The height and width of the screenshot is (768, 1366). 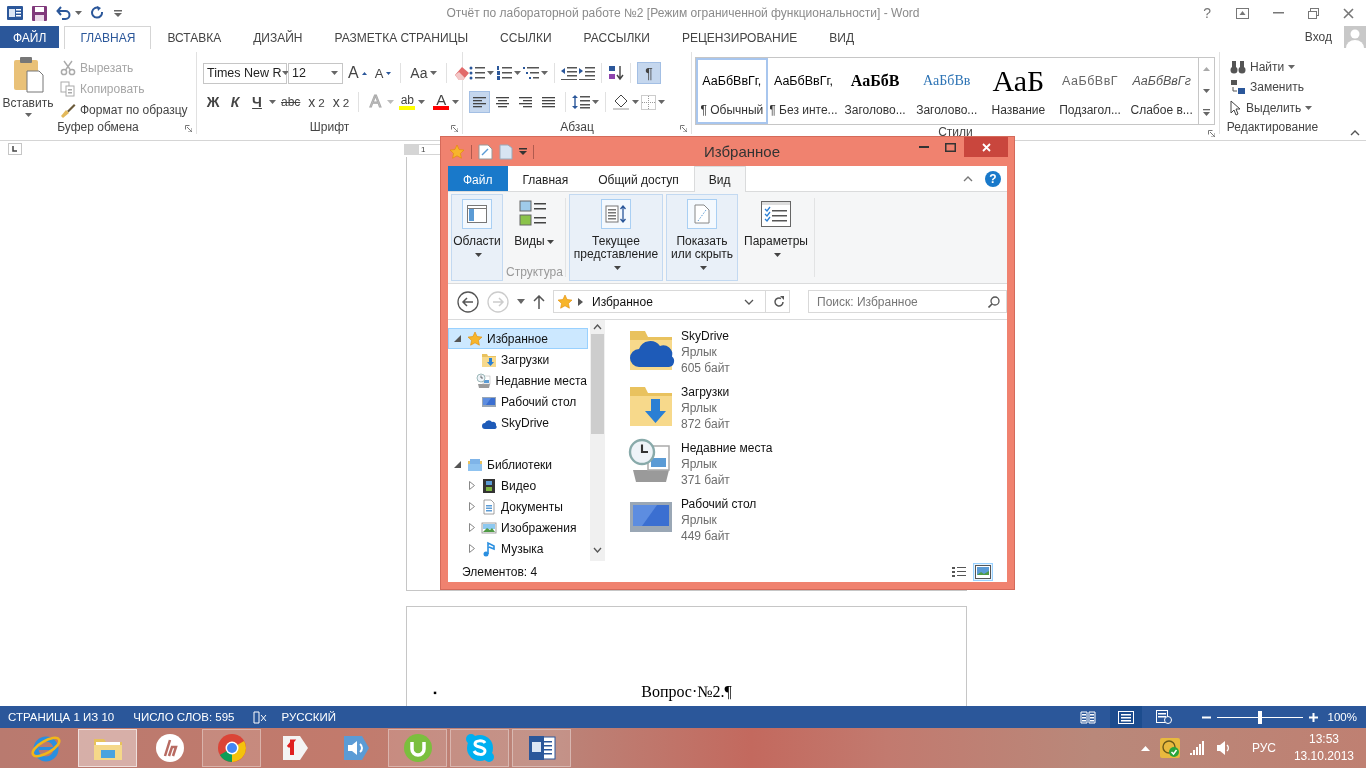 What do you see at coordinates (518, 485) in the screenshot?
I see `tree-item: Видео` at bounding box center [518, 485].